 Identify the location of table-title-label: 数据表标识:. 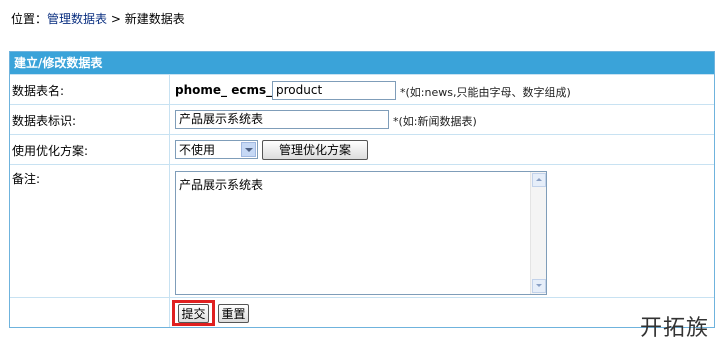
(44, 121).